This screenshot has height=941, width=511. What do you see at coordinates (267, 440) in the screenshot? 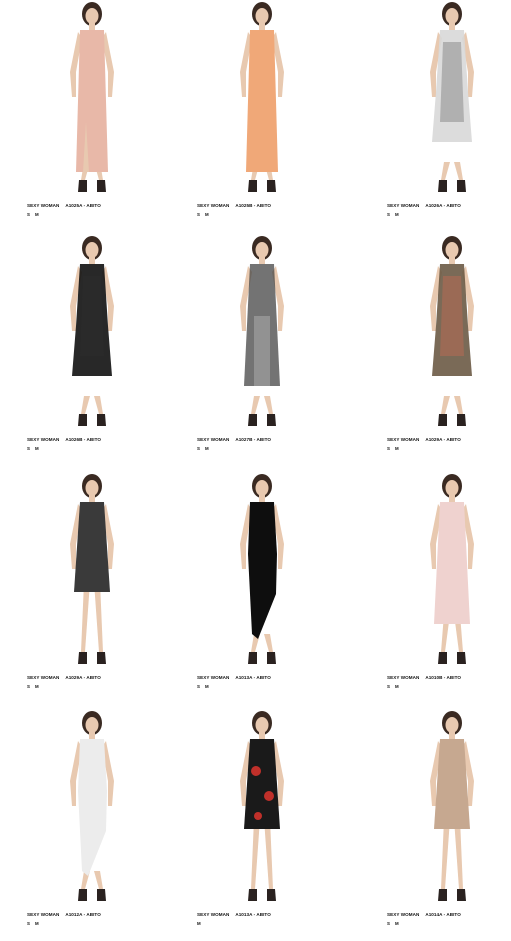
I see `product-title-link: SEXY WOMAN A1027B - ABITO` at bounding box center [267, 440].